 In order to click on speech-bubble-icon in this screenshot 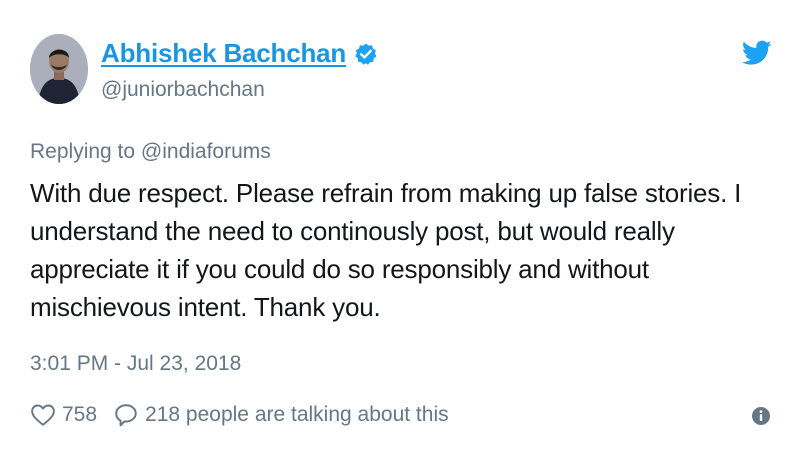, I will do `click(126, 415)`.